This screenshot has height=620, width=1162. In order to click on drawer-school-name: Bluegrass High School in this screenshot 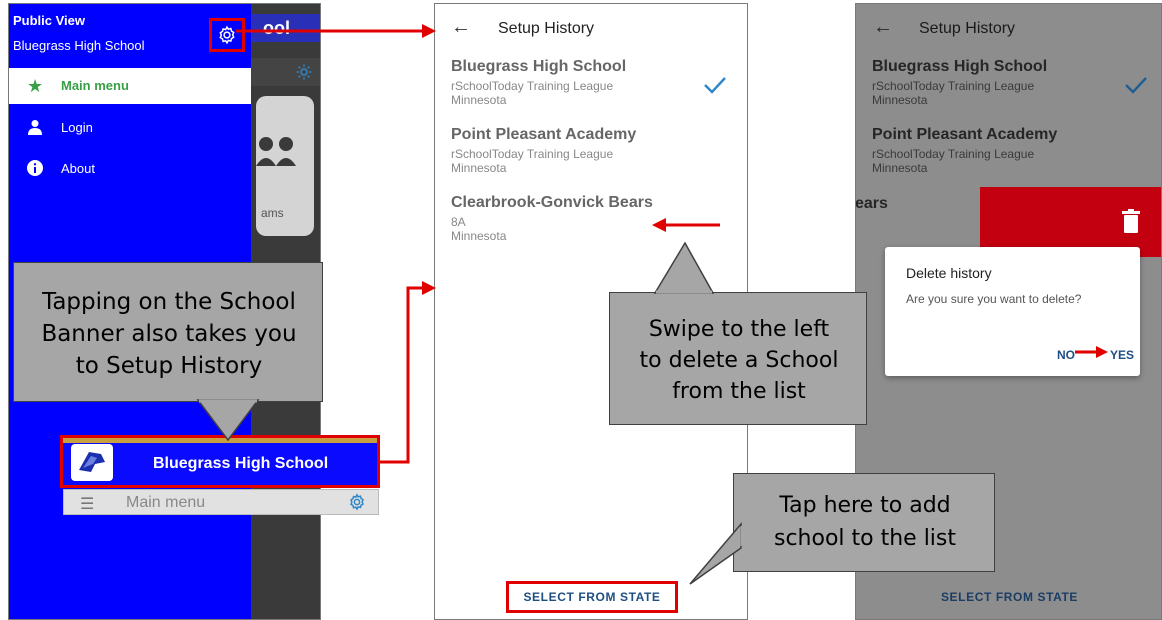, I will do `click(79, 45)`.